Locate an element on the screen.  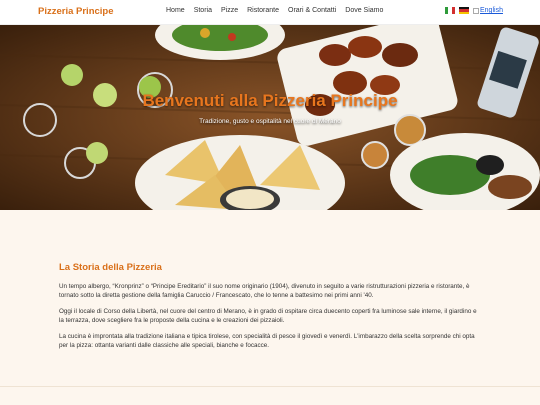
footer-divider is located at coordinates (270, 386).